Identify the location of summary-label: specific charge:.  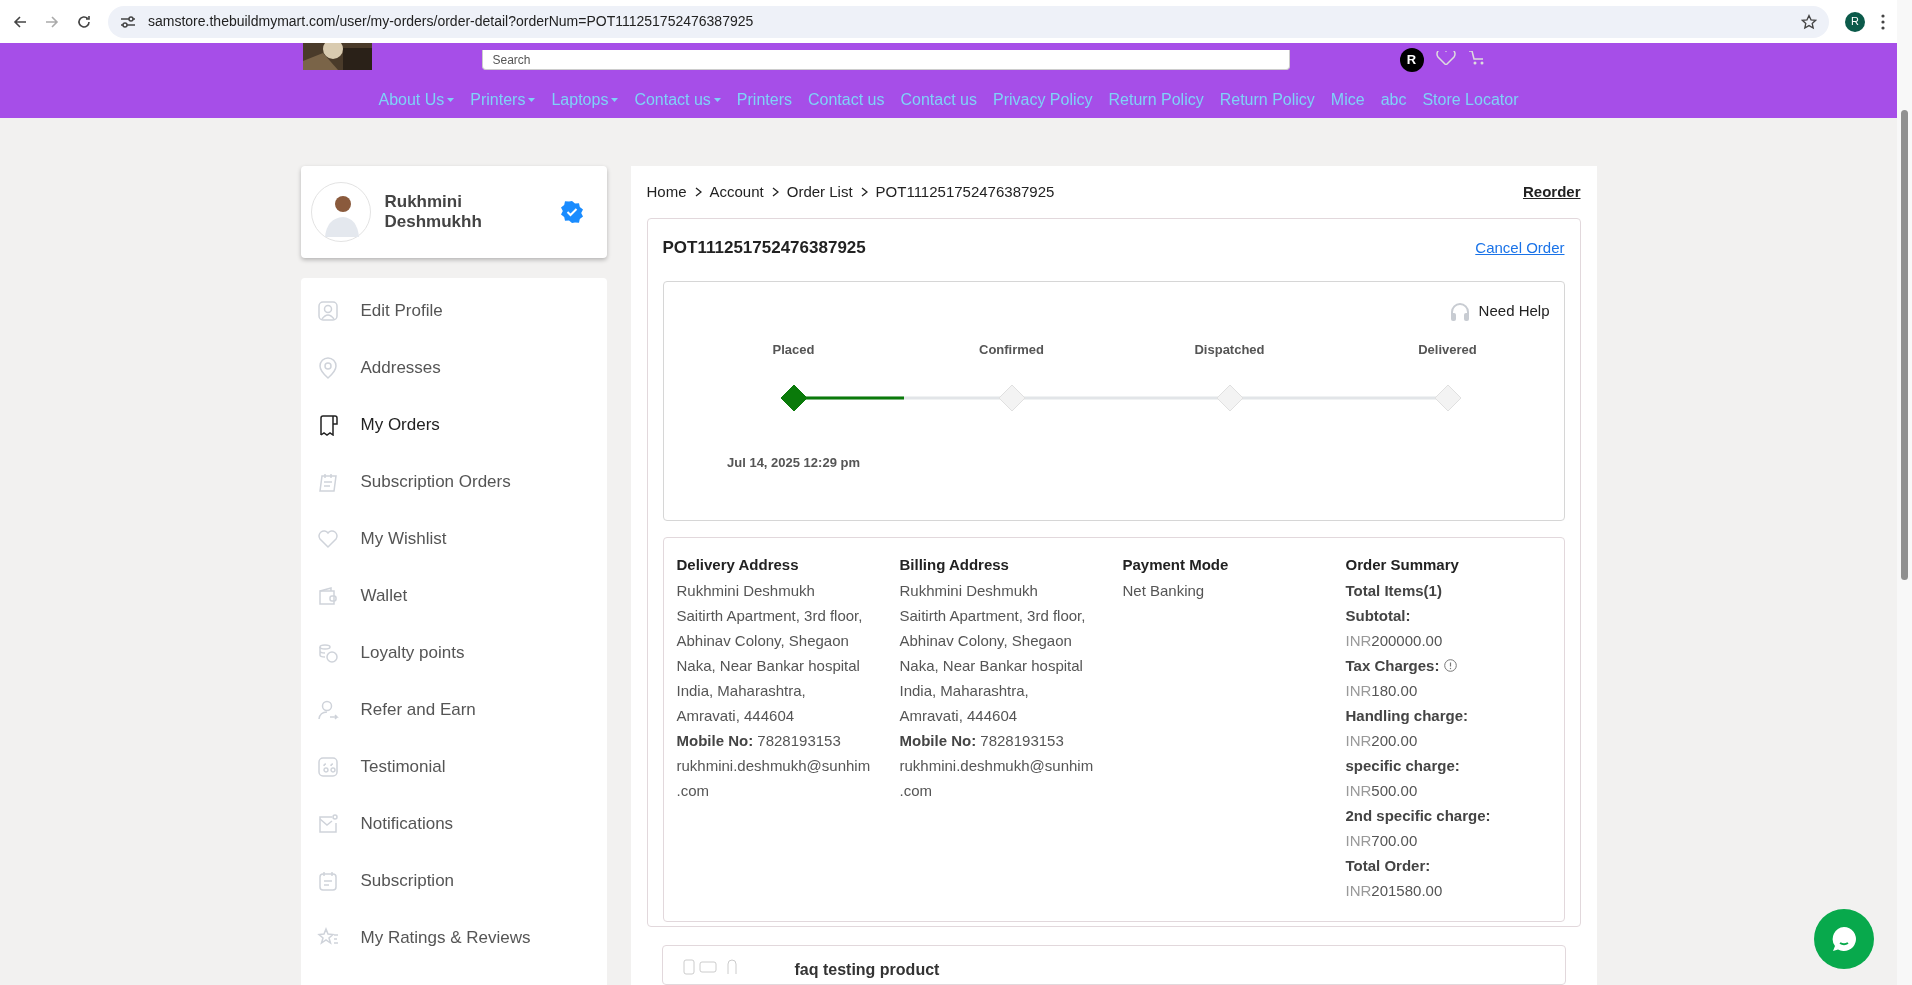
(1402, 765).